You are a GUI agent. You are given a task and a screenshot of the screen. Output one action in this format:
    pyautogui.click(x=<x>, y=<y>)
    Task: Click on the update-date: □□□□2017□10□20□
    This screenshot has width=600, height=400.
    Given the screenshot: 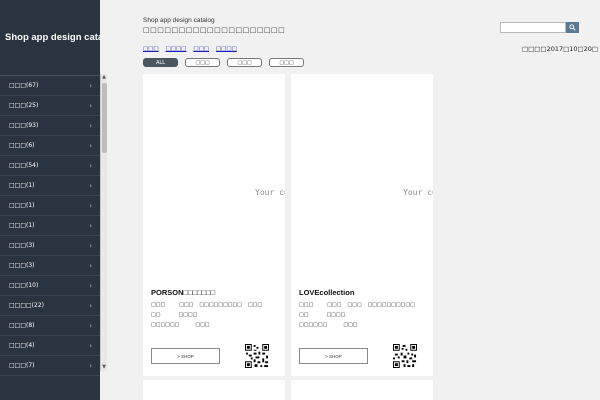 What is the action you would take?
    pyautogui.click(x=560, y=49)
    